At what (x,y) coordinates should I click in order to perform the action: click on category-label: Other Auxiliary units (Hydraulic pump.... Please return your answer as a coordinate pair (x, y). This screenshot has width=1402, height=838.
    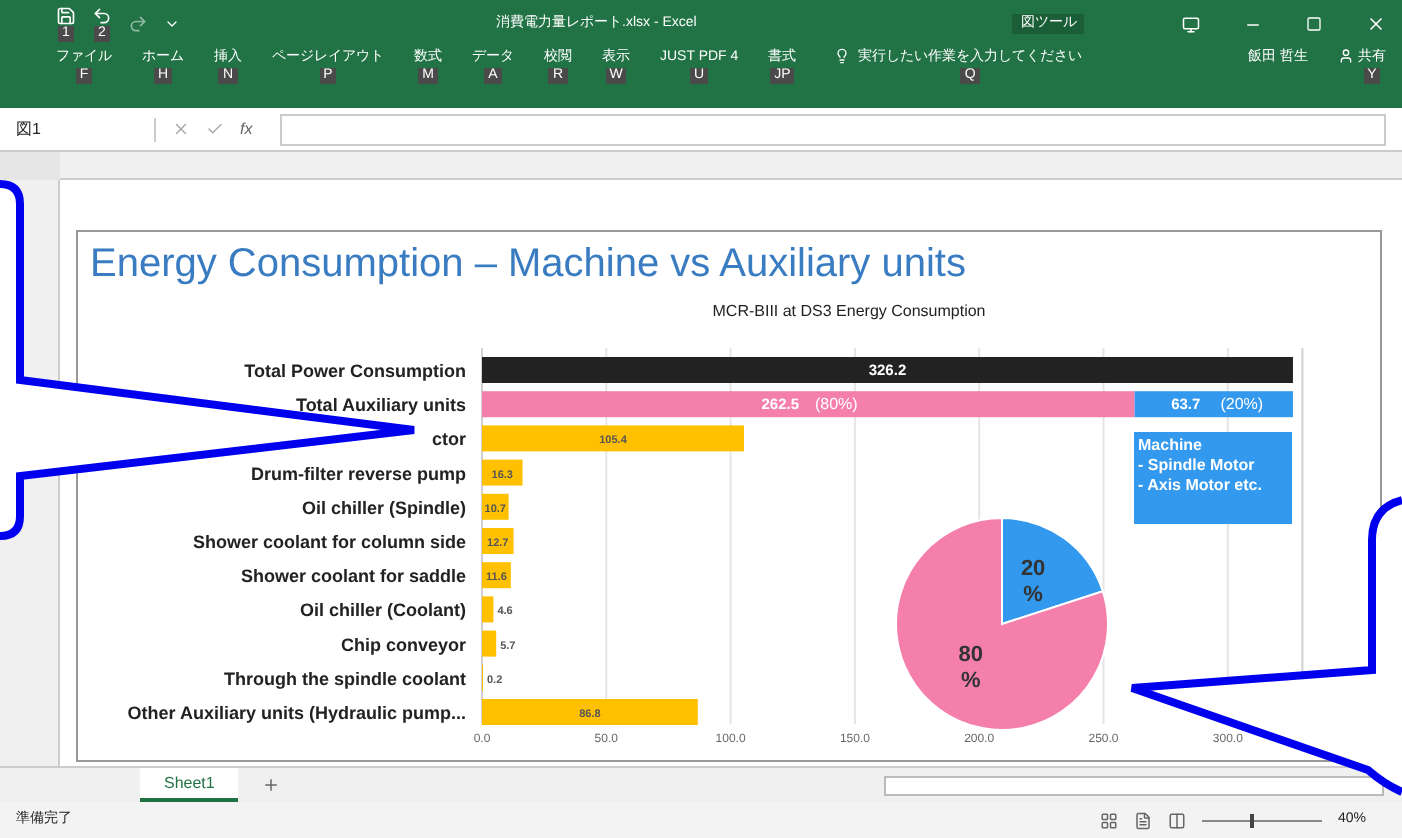
    Looking at the image, I should click on (296, 713).